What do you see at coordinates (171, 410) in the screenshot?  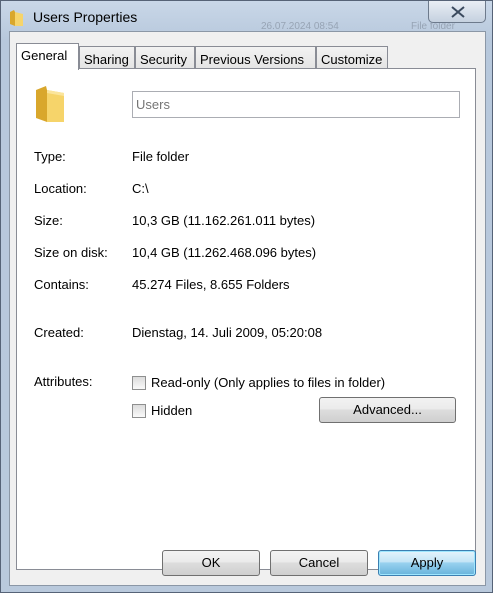 I see `hidden-label: Hidden` at bounding box center [171, 410].